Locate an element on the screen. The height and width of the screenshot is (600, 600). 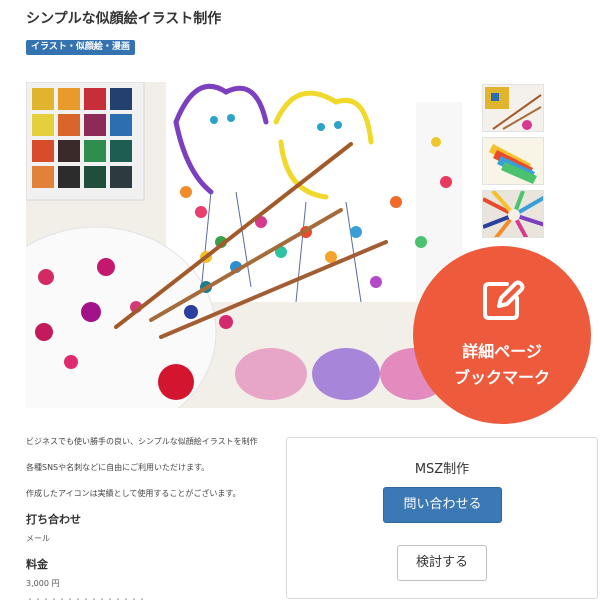
description-line-1: ビジネスでも使い勝手の良い、シンプルな似顔絵イラストを制作 is located at coordinates (142, 441).